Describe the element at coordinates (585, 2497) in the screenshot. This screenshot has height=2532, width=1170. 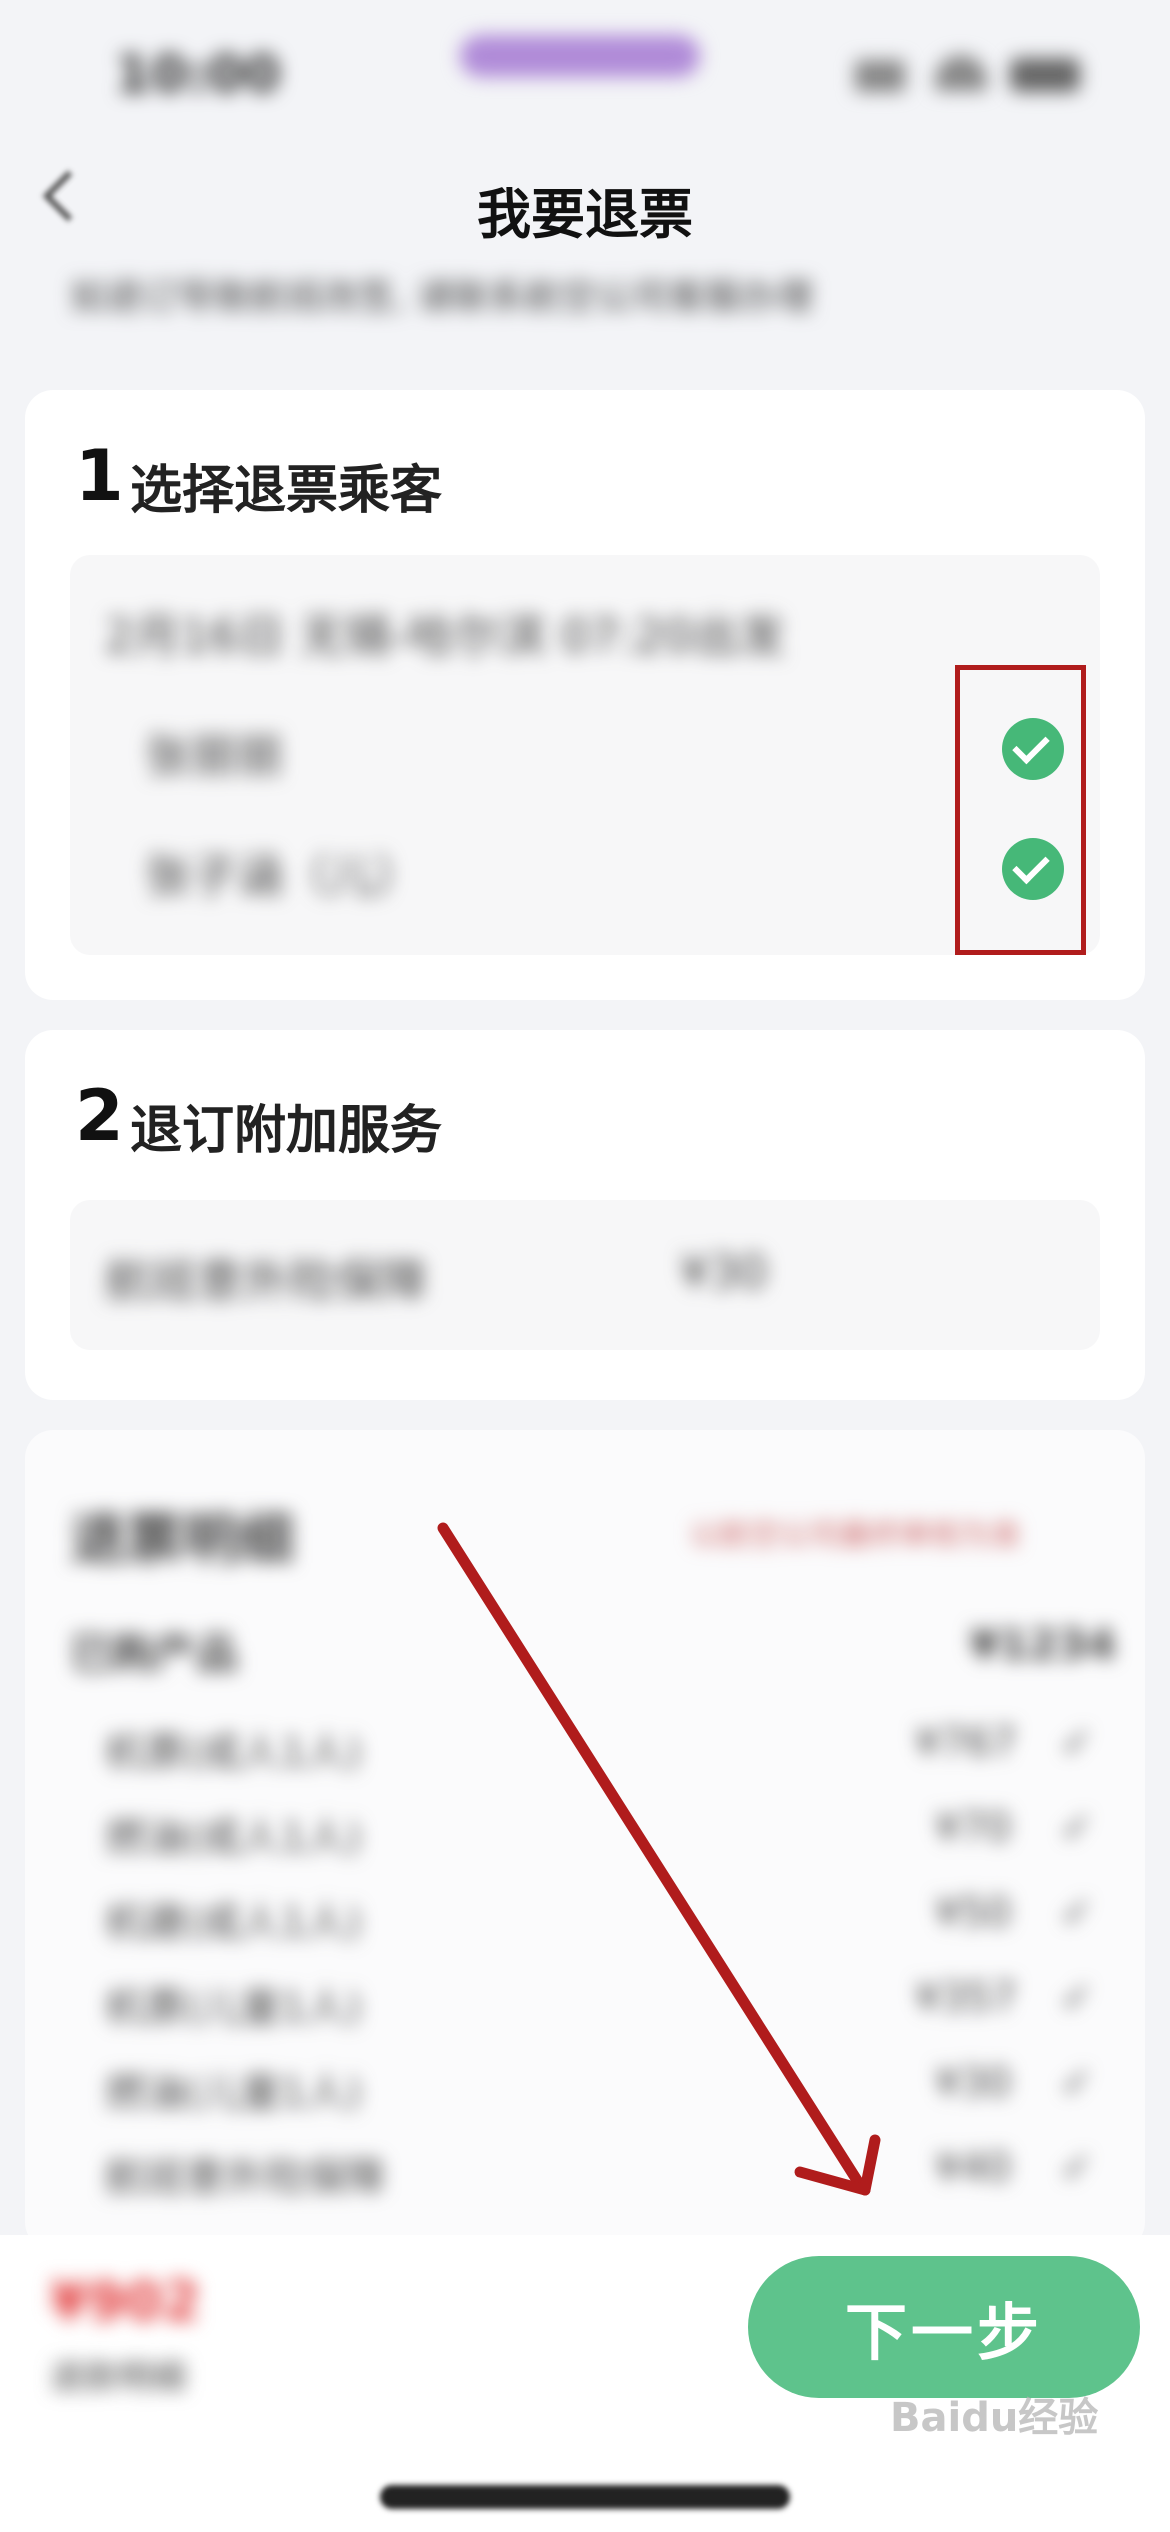
I see `home-indicator` at that location.